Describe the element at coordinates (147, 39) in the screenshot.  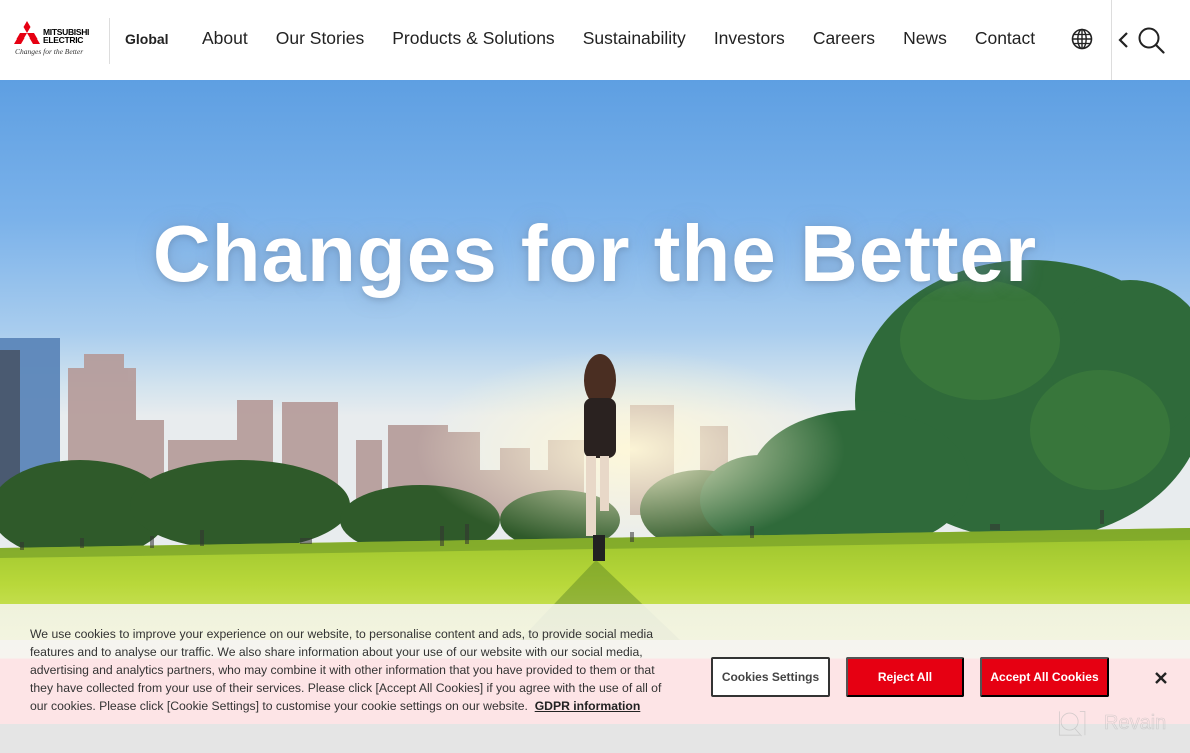
I see `region-selector: Global` at that location.